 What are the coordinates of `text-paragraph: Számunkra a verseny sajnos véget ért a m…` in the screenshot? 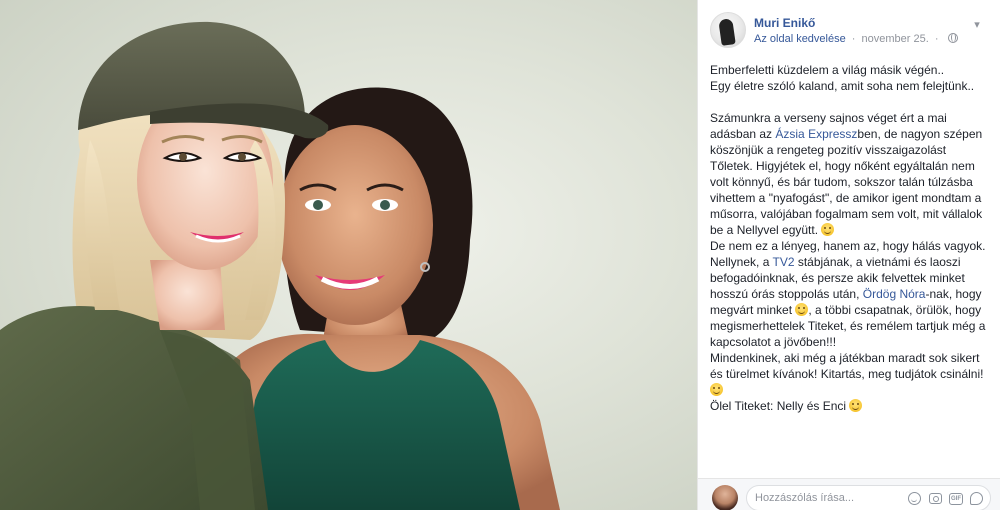 It's located at (850, 174).